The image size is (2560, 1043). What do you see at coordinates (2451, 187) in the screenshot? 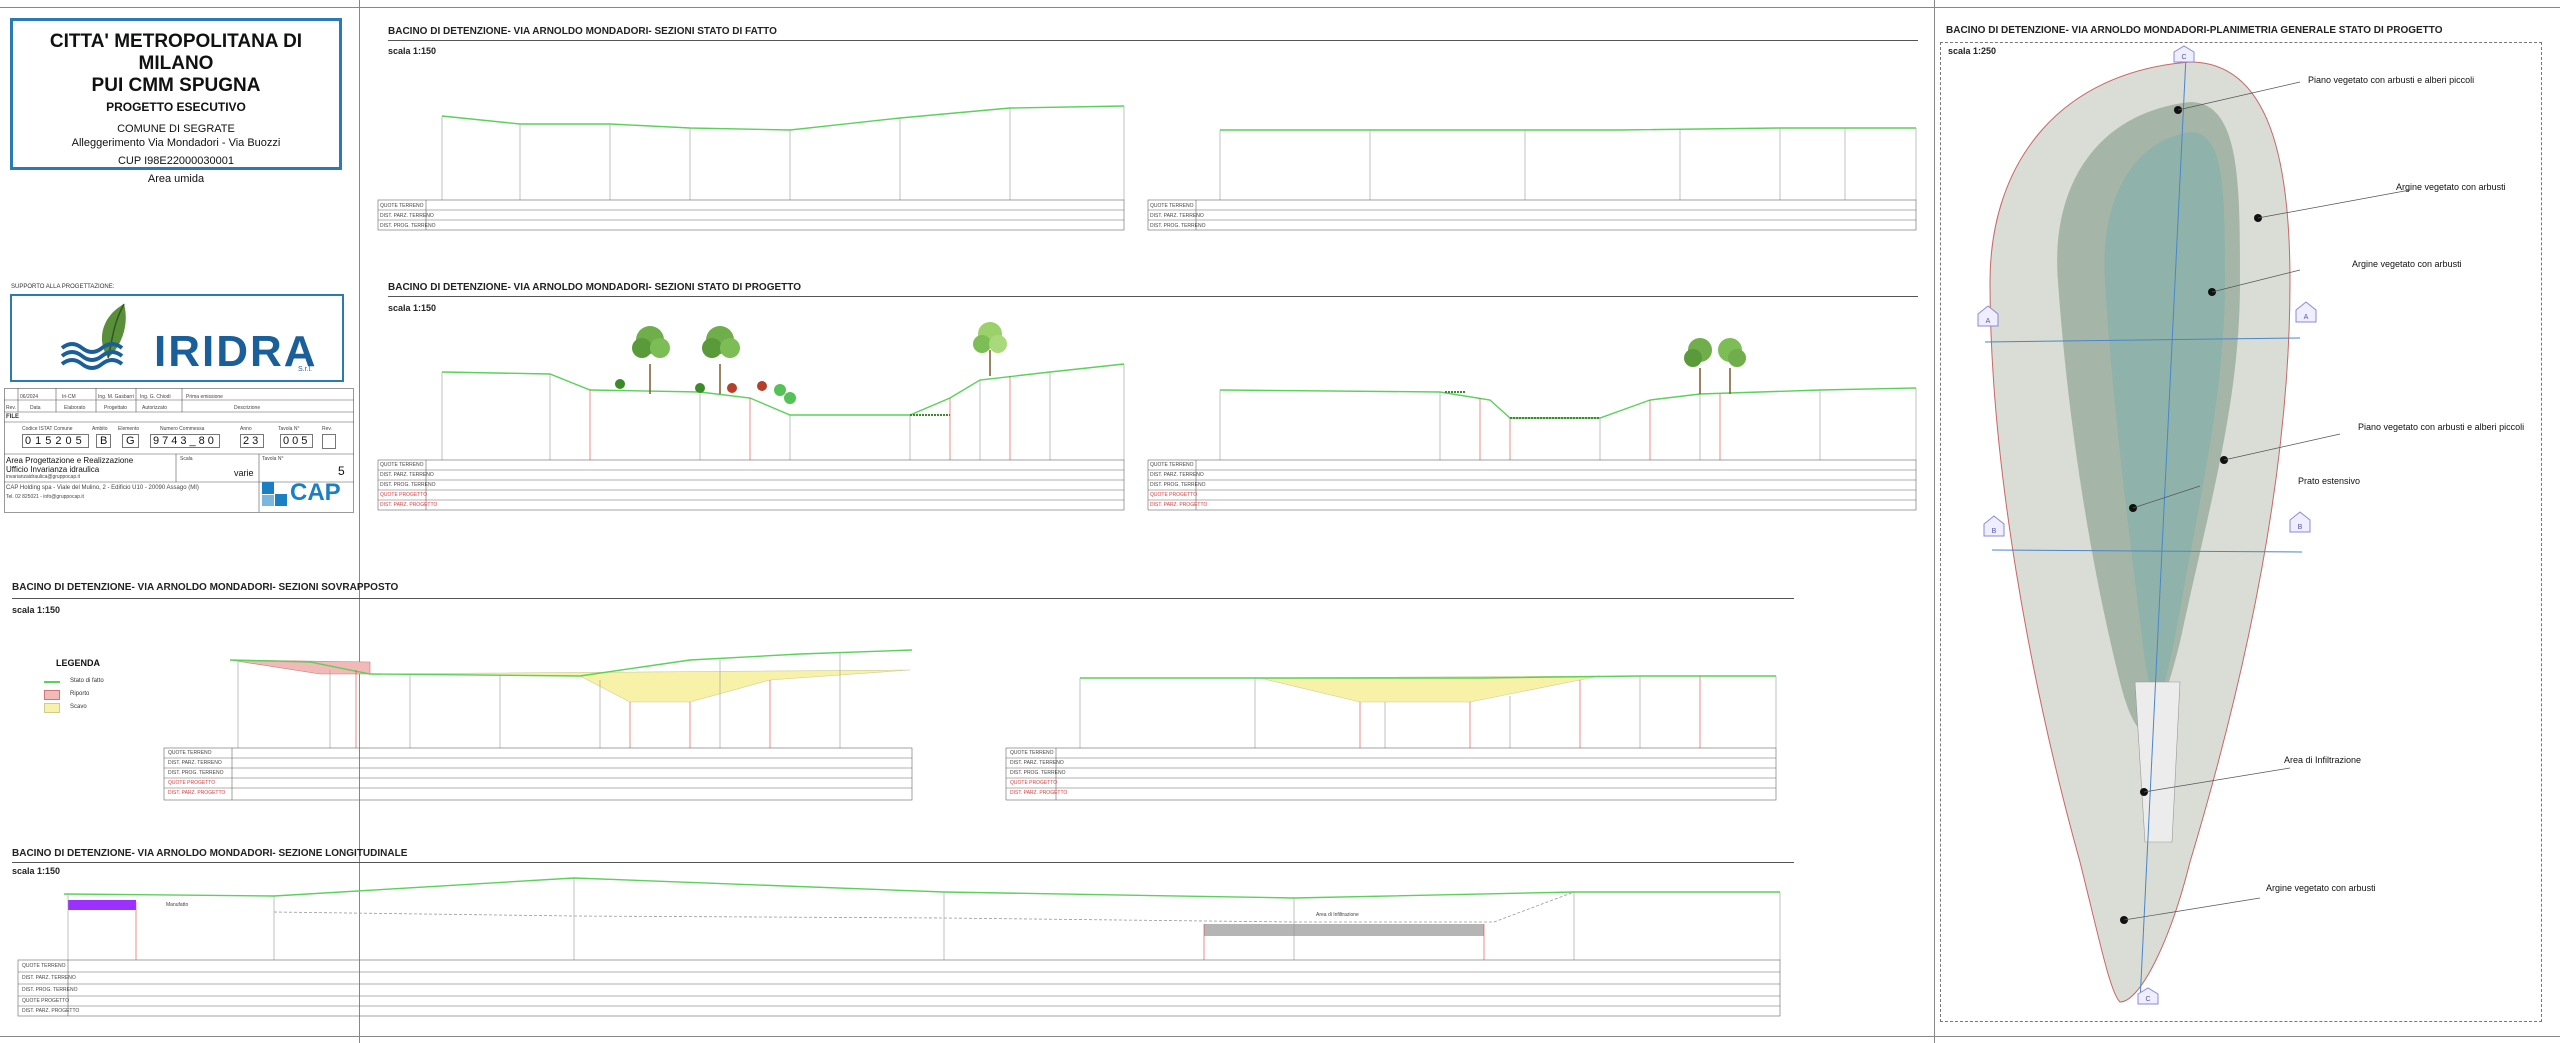
I see `plan-label-2: Argine vegetato con arbusti` at bounding box center [2451, 187].